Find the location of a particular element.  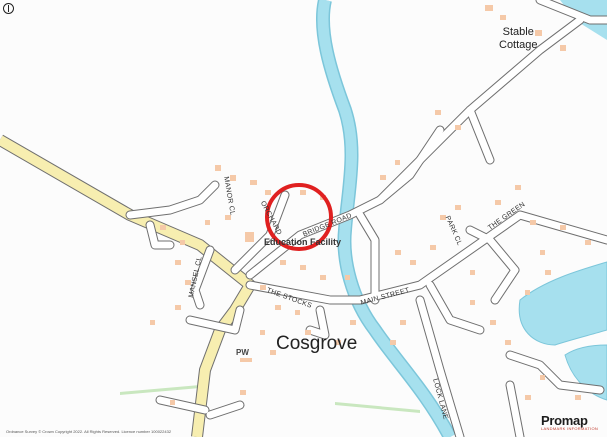

north-arrow-icon is located at coordinates (8, 8).